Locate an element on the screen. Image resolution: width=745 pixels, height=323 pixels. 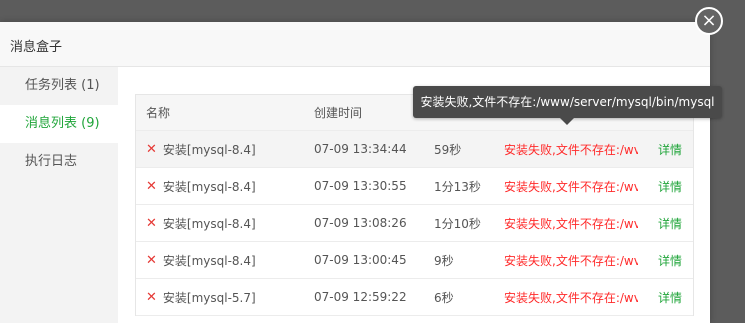
status-tooltip: 安装失败,文件不存在:/www/server/mysql/bin/mysql is located at coordinates (567, 105).